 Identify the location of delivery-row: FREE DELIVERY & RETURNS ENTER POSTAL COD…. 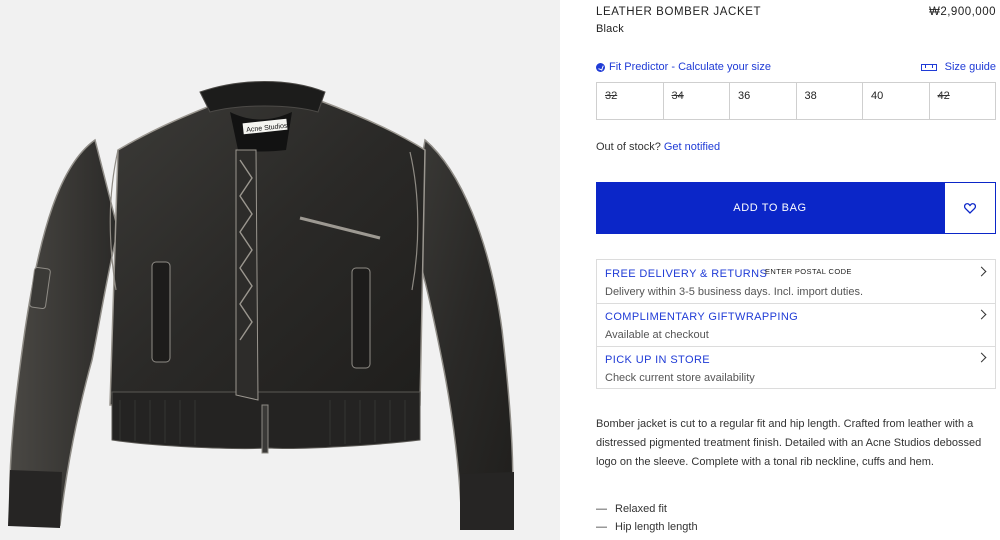
(796, 282).